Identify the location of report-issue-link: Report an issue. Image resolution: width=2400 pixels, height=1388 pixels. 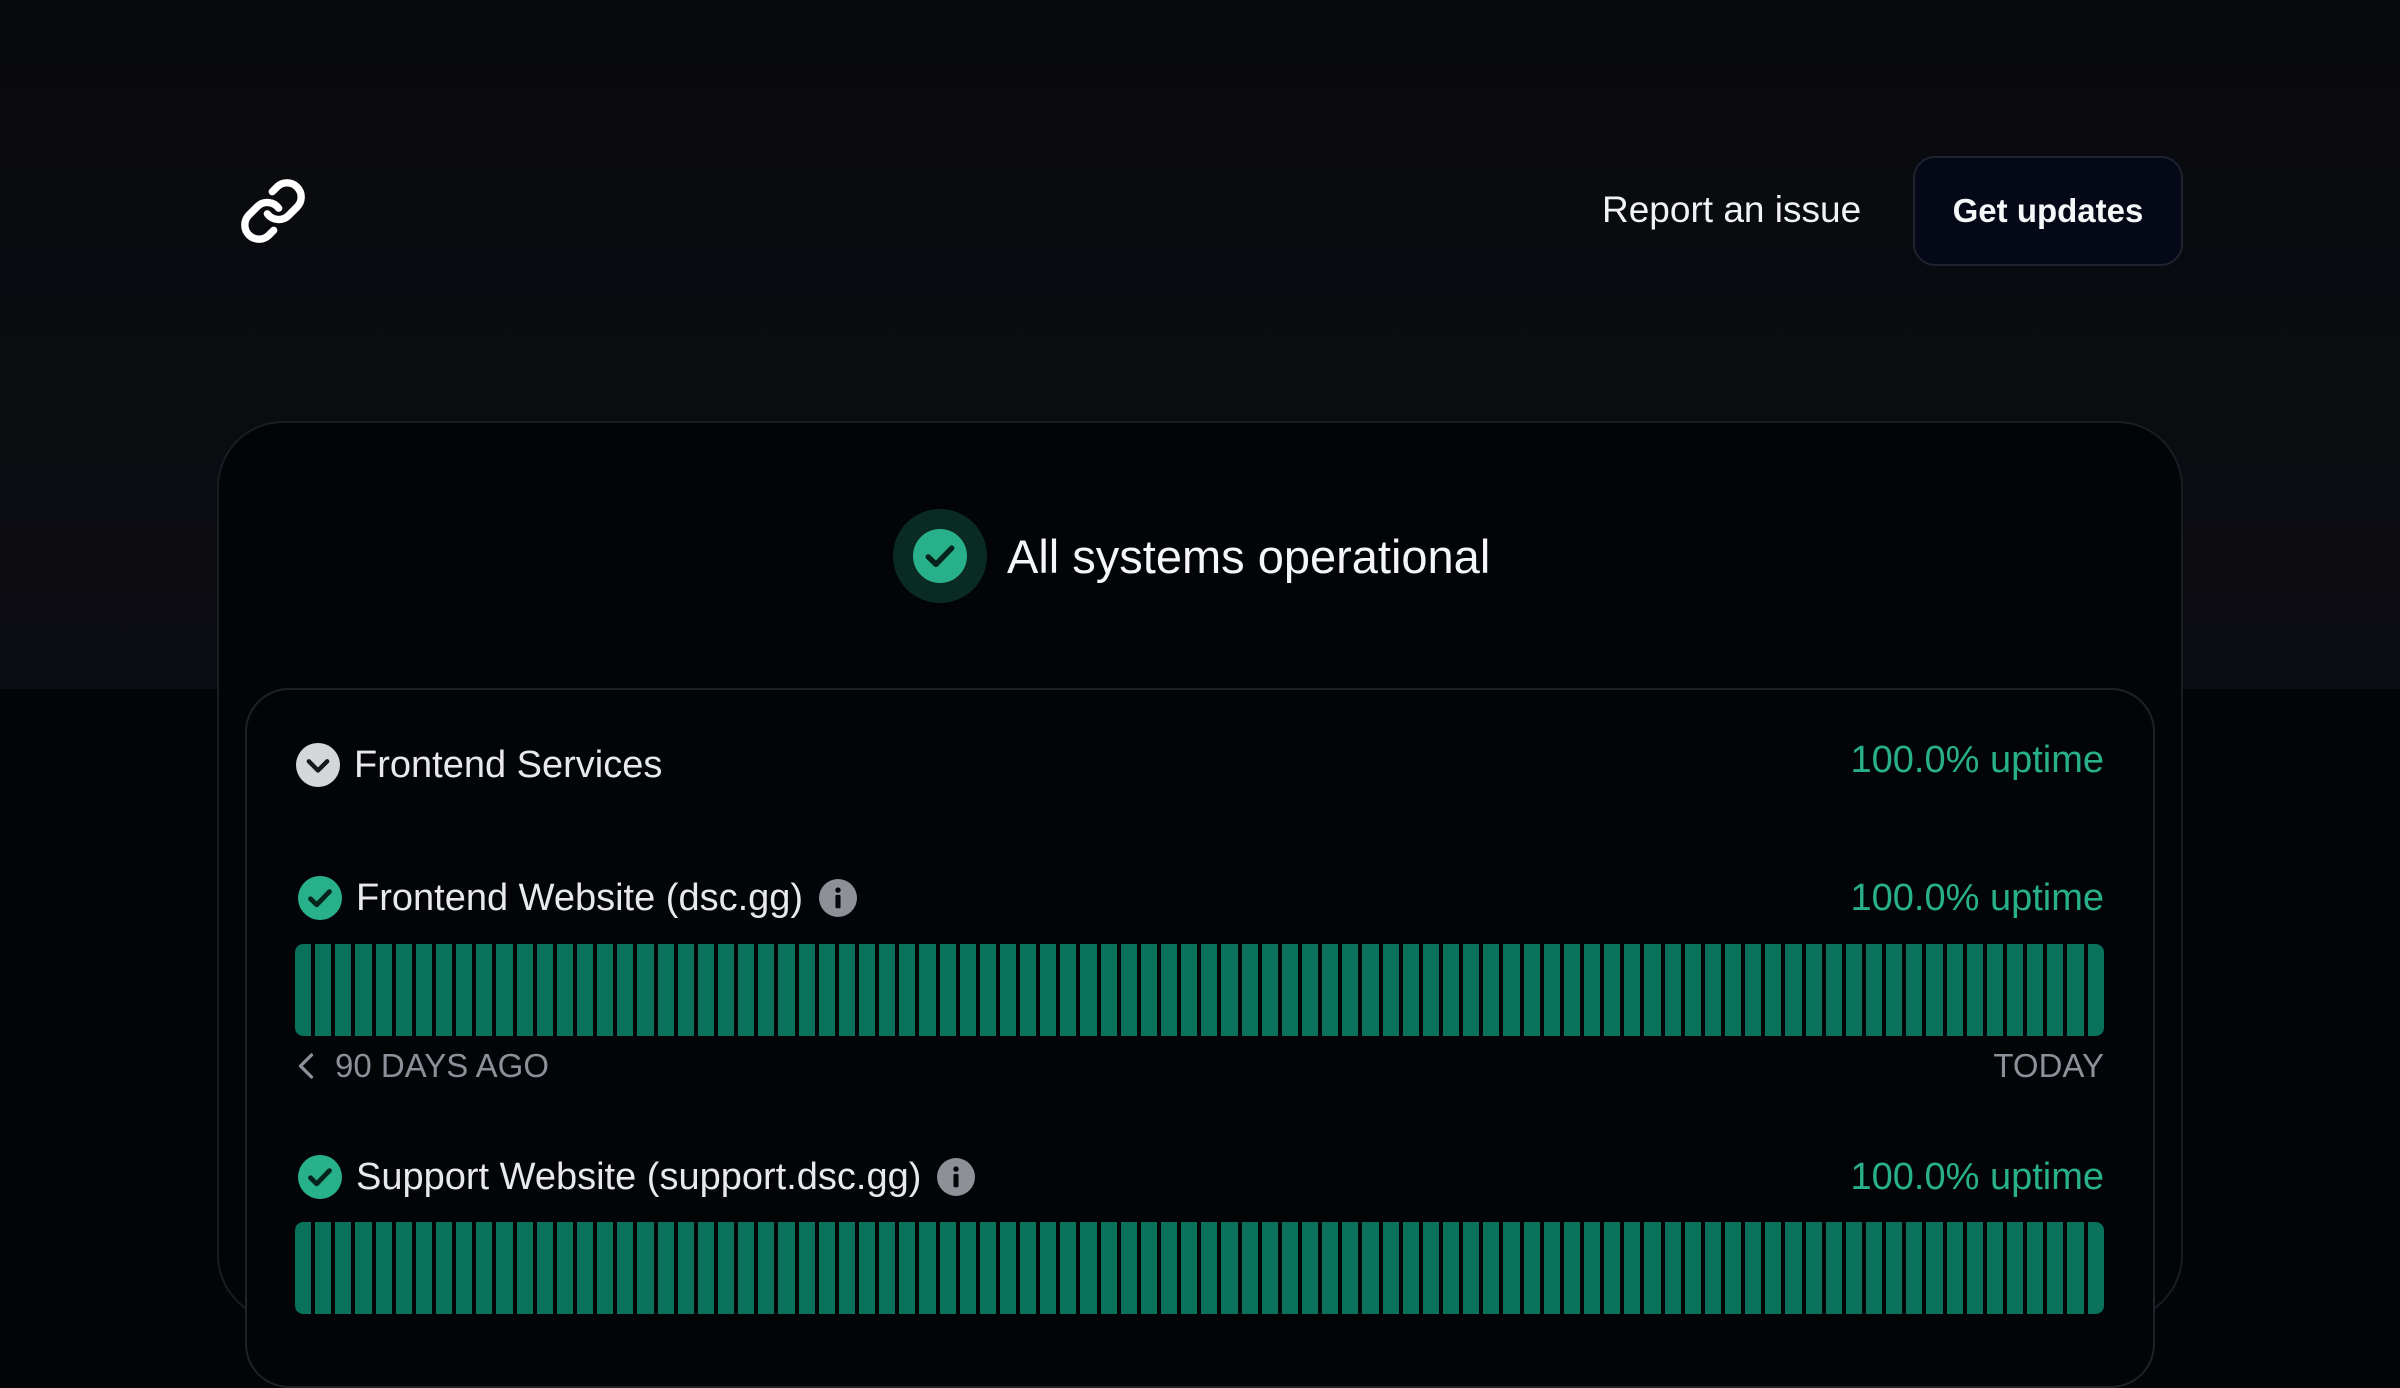
(1731, 210).